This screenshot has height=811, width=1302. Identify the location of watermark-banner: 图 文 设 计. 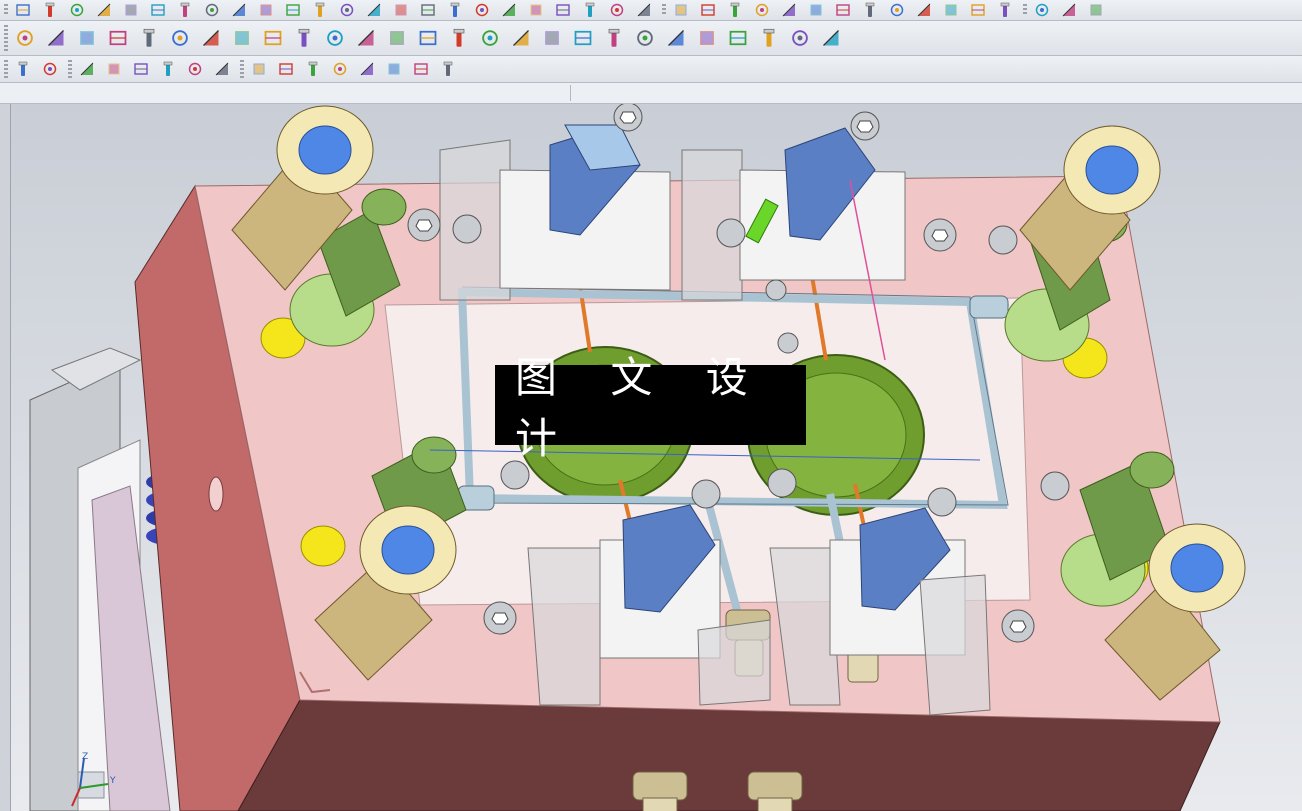
(650, 408).